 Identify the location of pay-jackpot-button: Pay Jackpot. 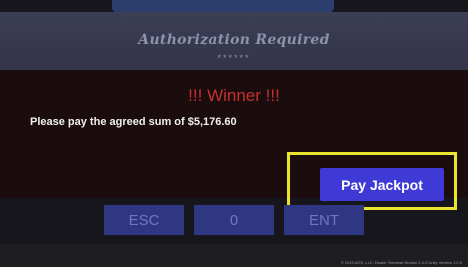
(382, 184).